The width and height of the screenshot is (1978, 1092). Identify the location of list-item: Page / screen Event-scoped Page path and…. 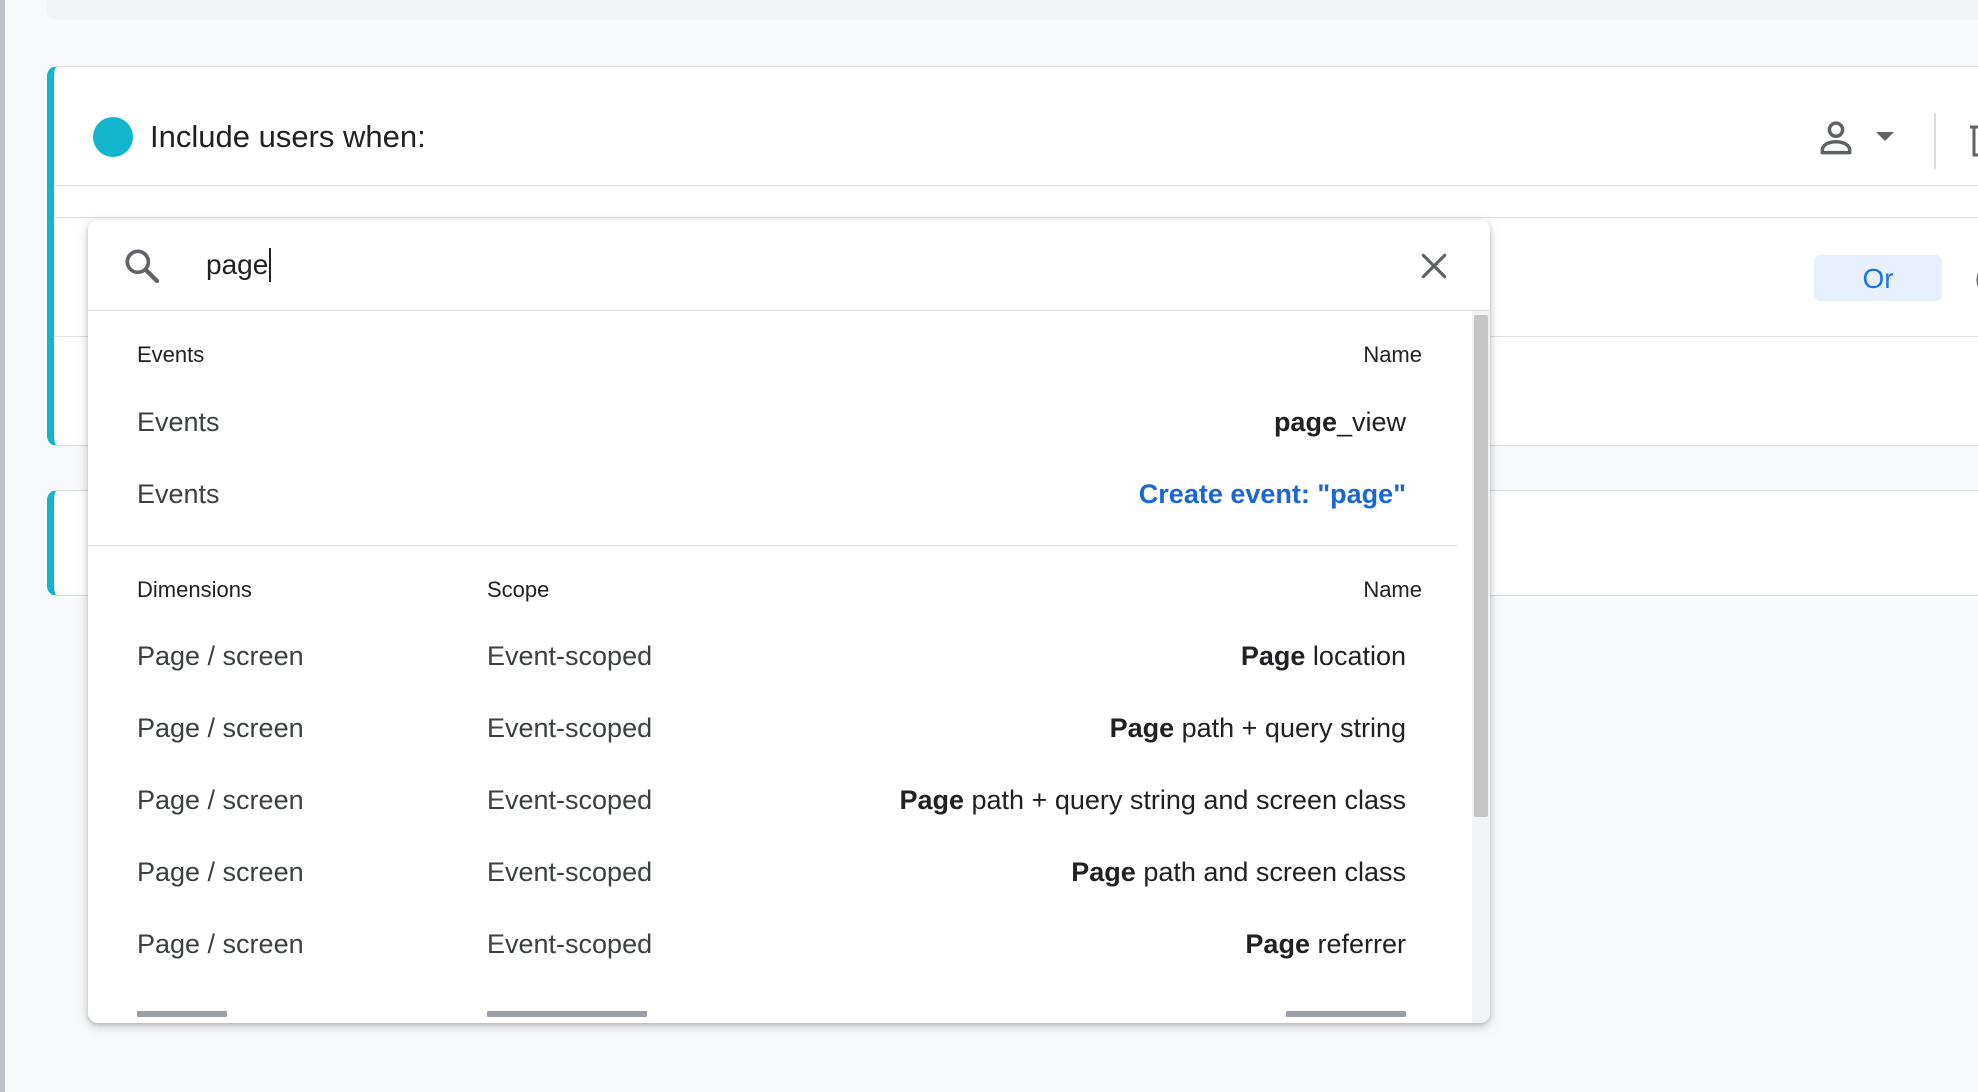
(780, 873).